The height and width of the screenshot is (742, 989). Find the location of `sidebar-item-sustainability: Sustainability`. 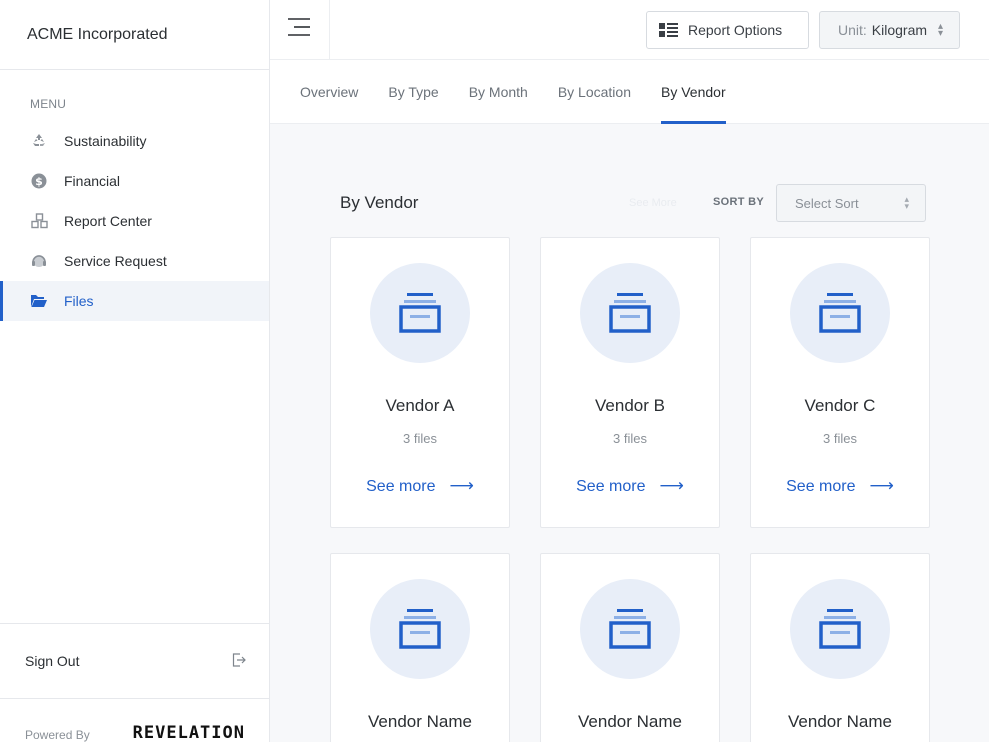

sidebar-item-sustainability: Sustainability is located at coordinates (134, 141).